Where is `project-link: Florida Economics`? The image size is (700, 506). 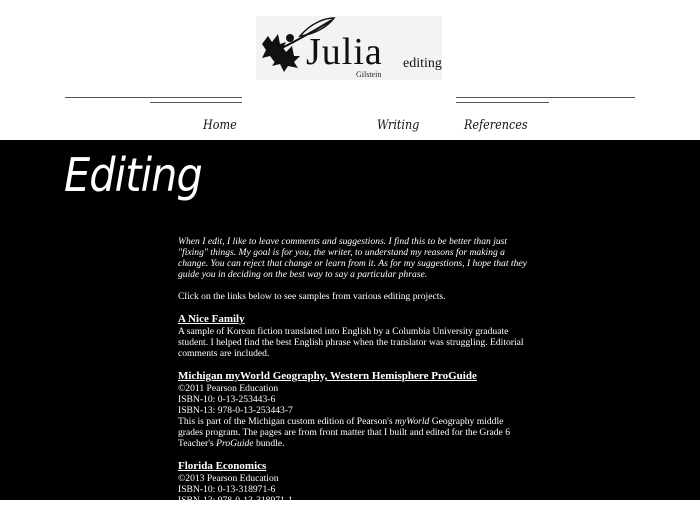
project-link: Florida Economics is located at coordinates (222, 466).